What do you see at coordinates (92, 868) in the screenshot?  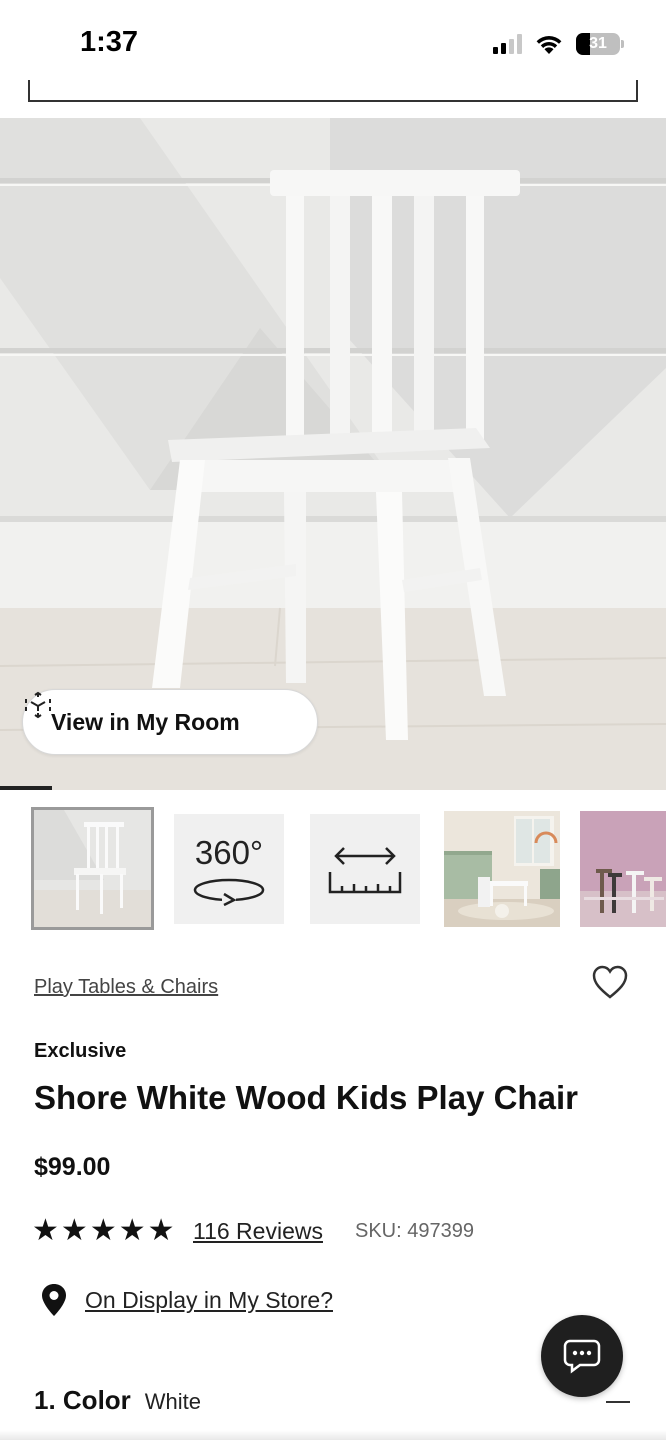 I see `thumbnail-chair-photo` at bounding box center [92, 868].